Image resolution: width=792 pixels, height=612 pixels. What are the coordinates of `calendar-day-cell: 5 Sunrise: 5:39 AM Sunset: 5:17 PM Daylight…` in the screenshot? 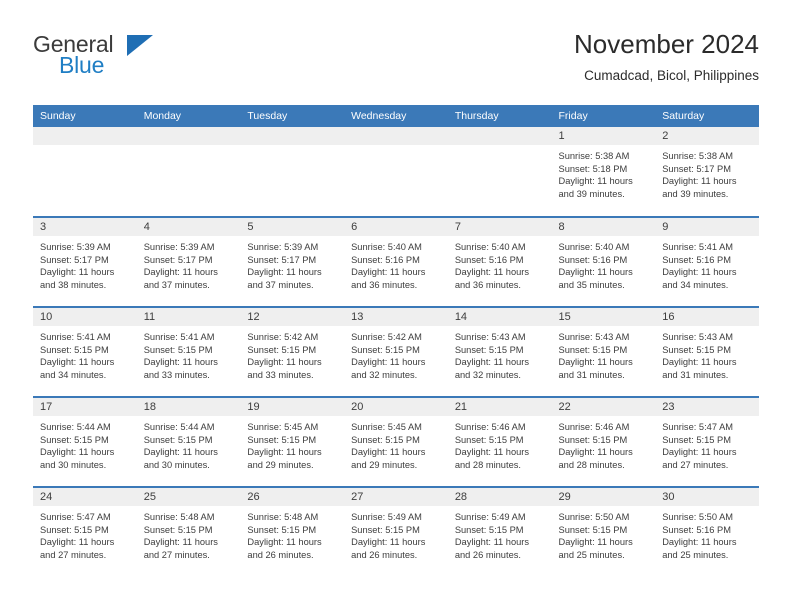 It's located at (292, 261).